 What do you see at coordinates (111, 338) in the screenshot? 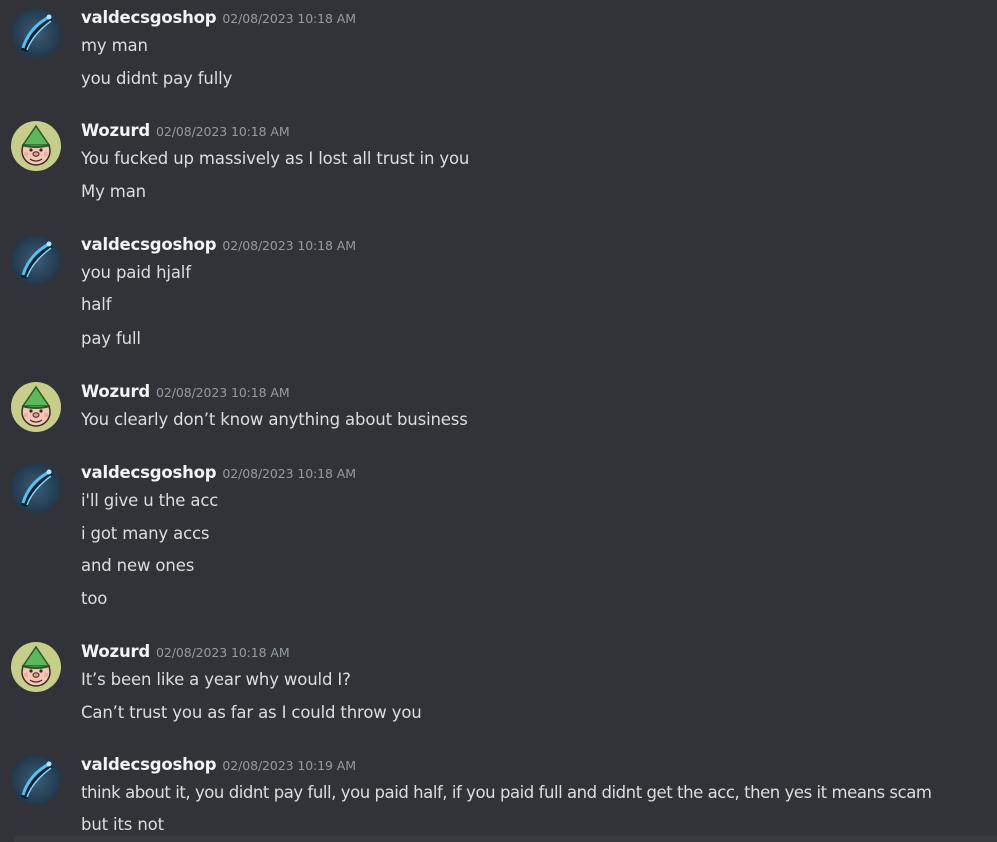
I see `message-text: pay full` at bounding box center [111, 338].